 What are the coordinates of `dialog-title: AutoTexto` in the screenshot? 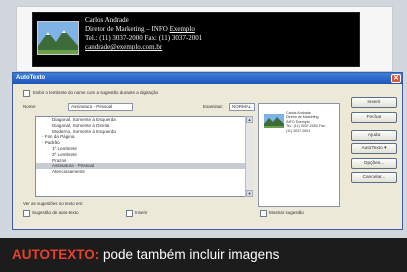 It's located at (31, 78).